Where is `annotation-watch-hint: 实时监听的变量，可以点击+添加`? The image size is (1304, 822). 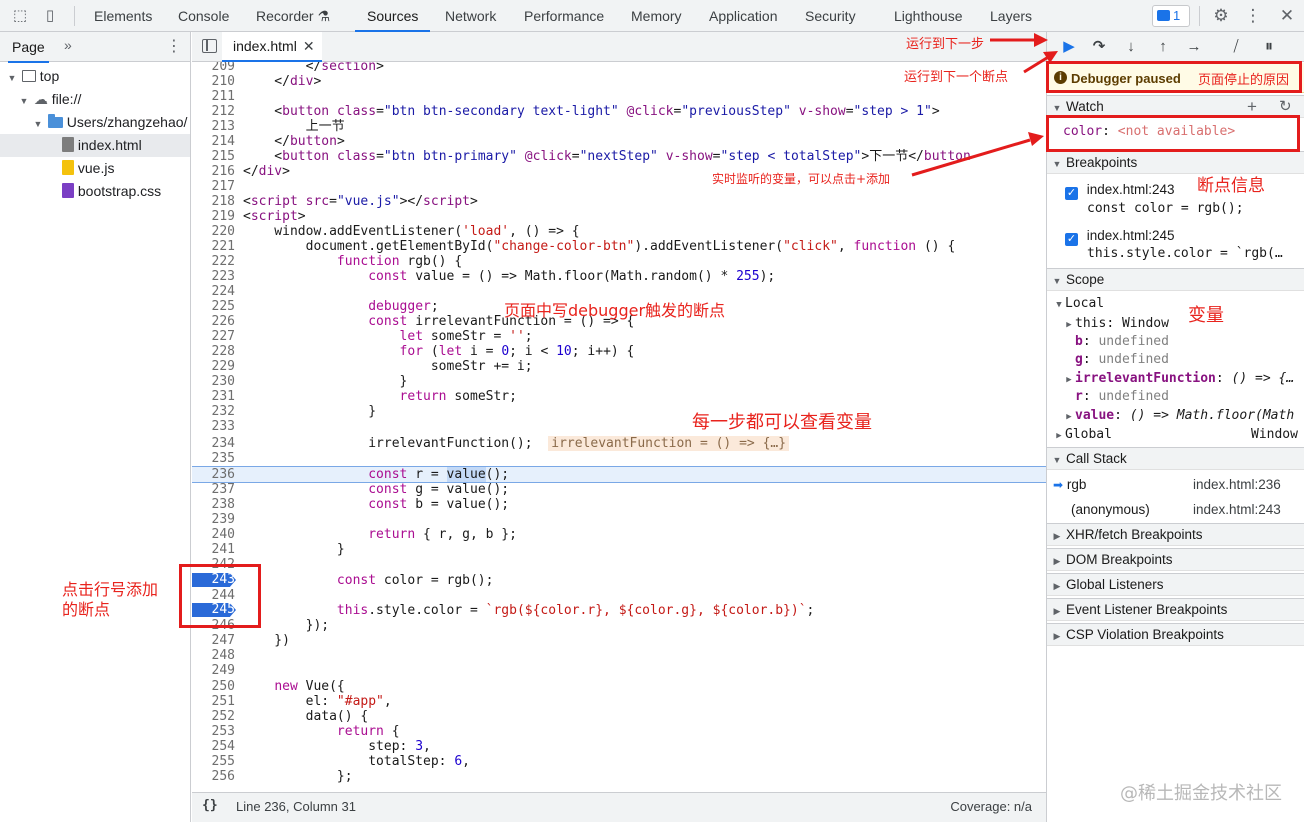 annotation-watch-hint: 实时监听的变量，可以点击+添加 is located at coordinates (801, 179).